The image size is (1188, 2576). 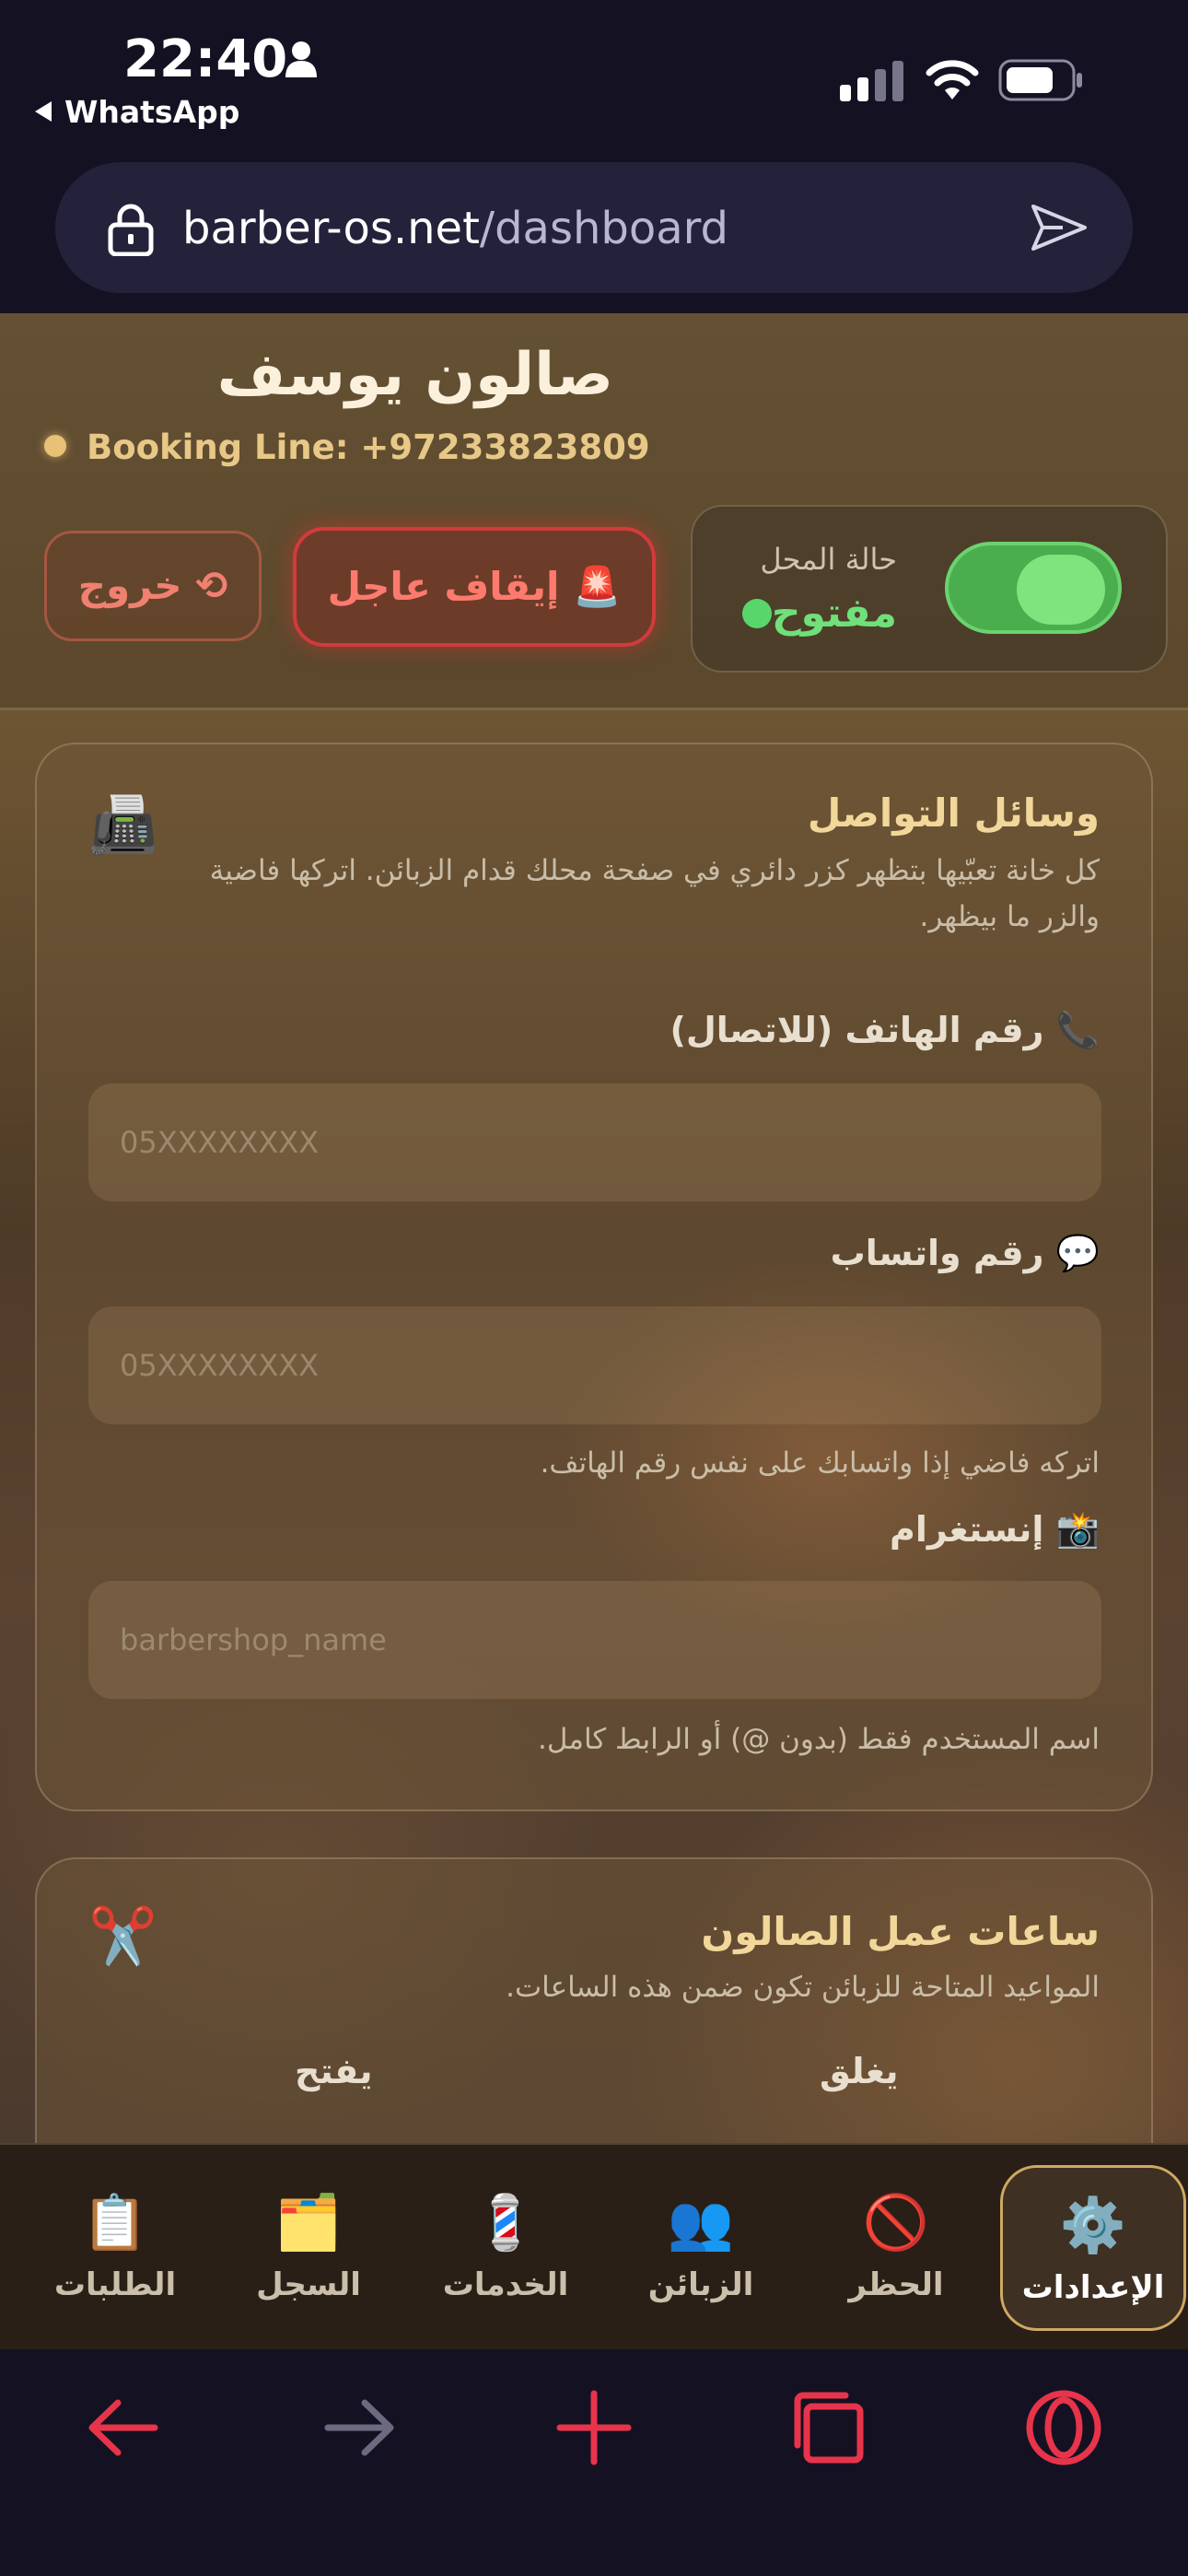 I want to click on back-to-app-link: WhatsApp, so click(x=137, y=112).